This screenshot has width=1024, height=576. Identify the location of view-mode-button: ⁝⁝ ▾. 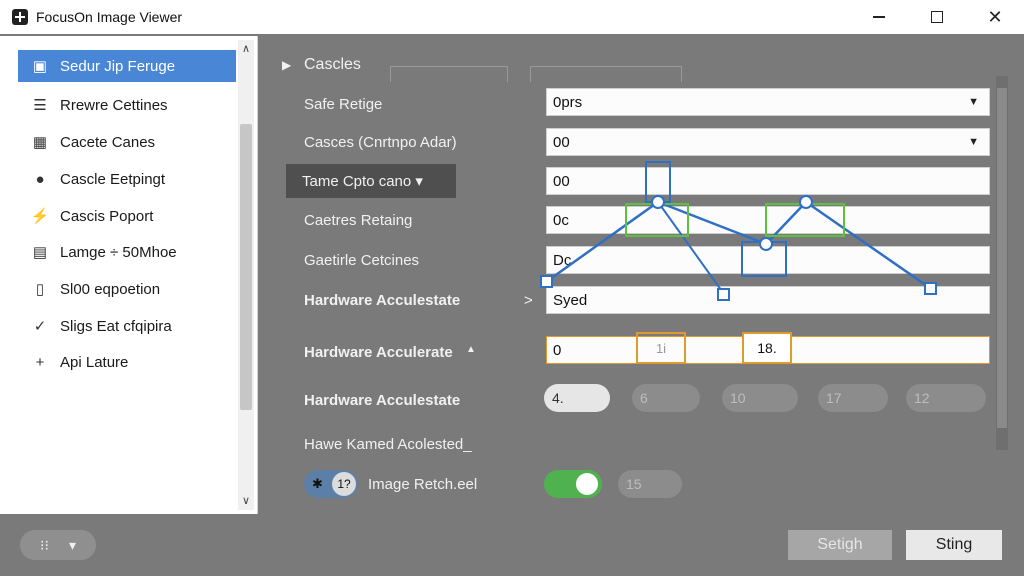
(58, 545).